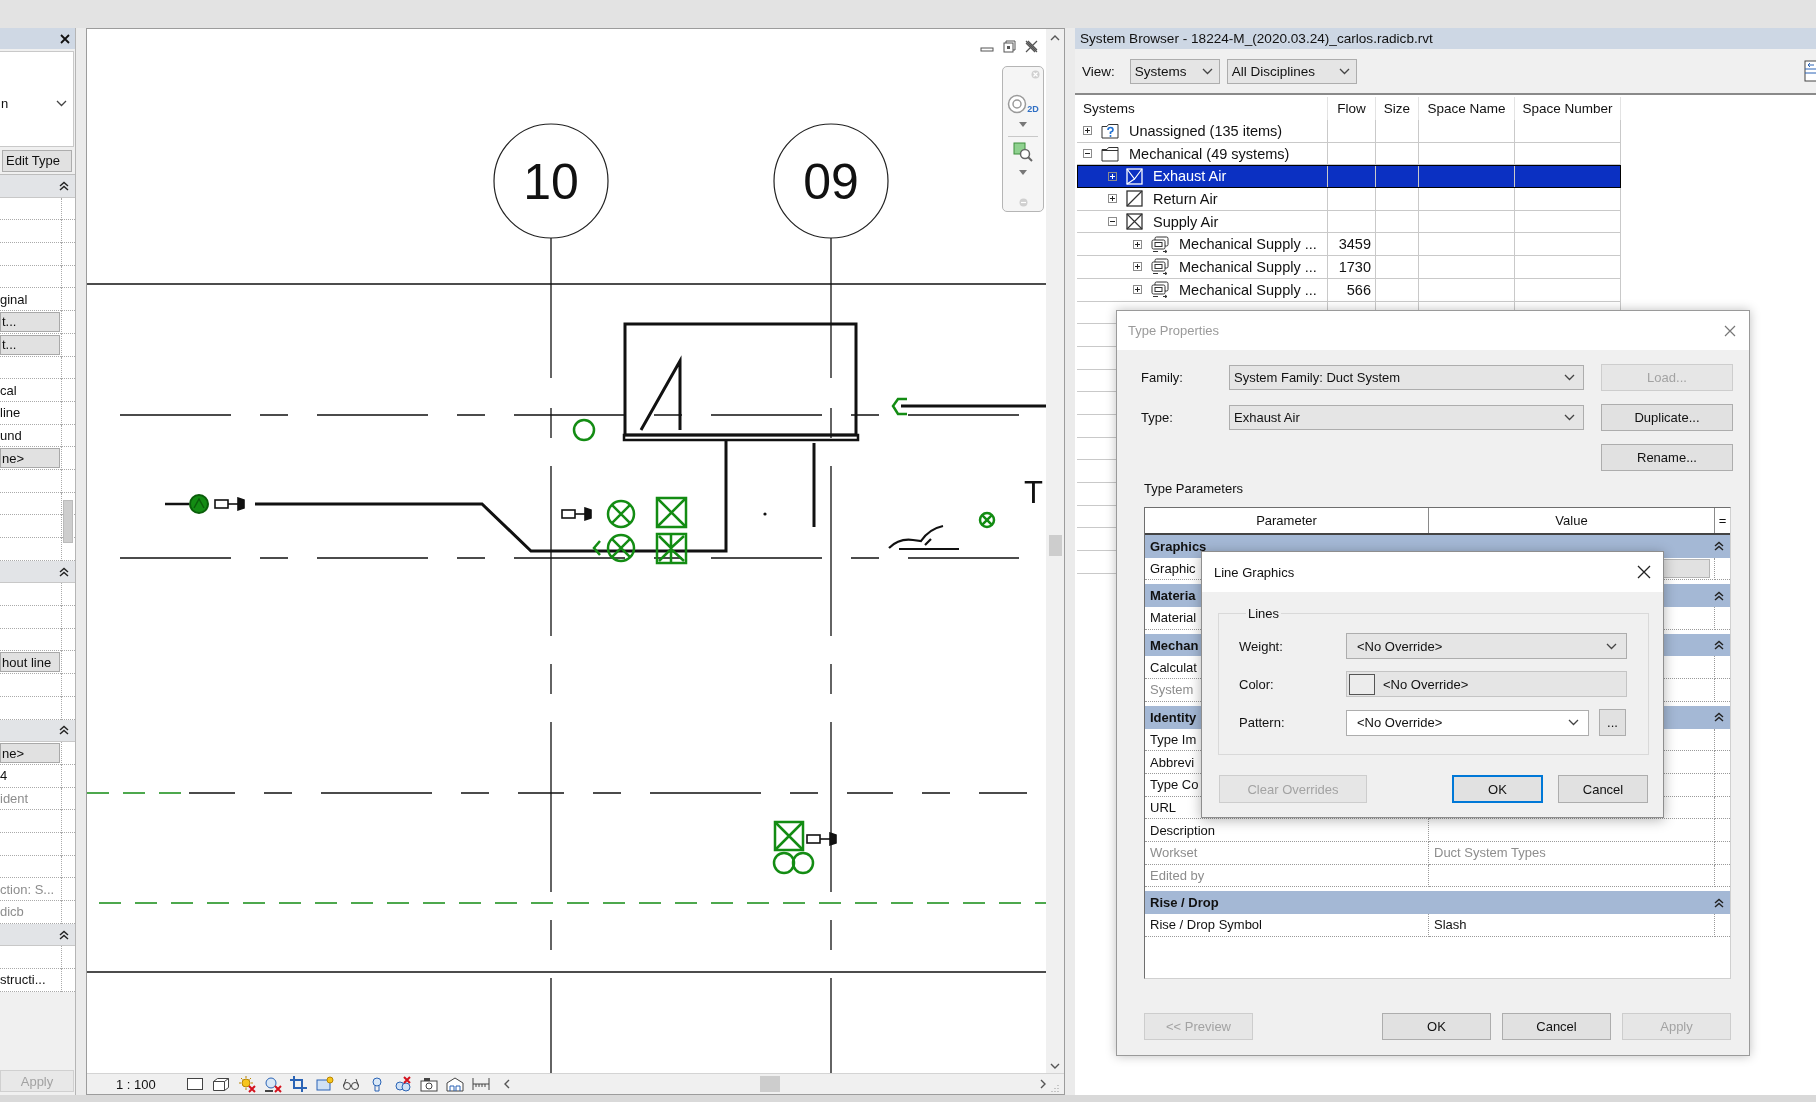 This screenshot has width=1816, height=1102. What do you see at coordinates (1486, 684) in the screenshot?
I see `color-picker: <No Override>` at bounding box center [1486, 684].